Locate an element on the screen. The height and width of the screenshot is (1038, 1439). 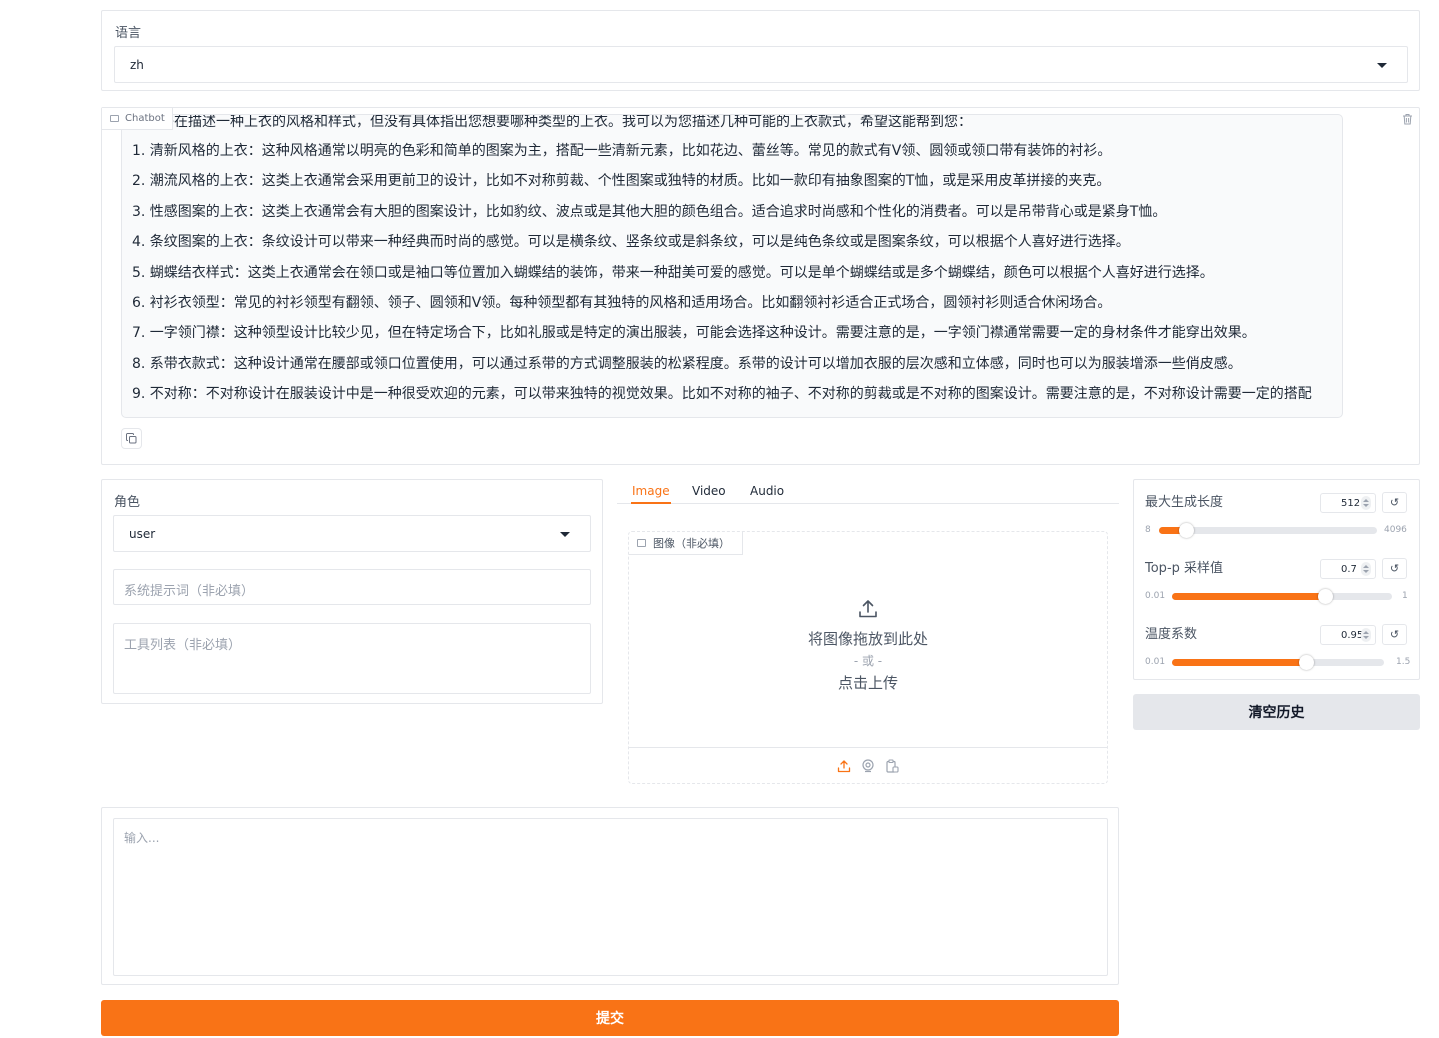
max-length-slider is located at coordinates (1268, 530).